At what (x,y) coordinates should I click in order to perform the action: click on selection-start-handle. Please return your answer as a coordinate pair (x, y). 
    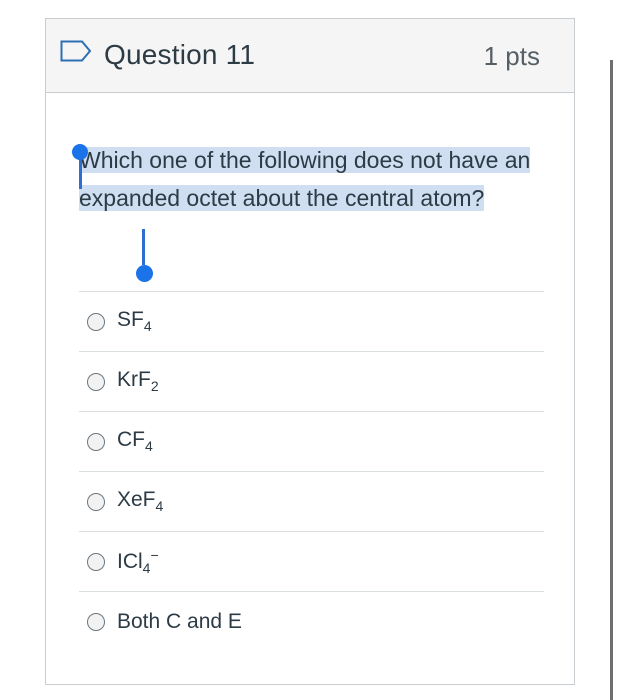
    Looking at the image, I should click on (80, 152).